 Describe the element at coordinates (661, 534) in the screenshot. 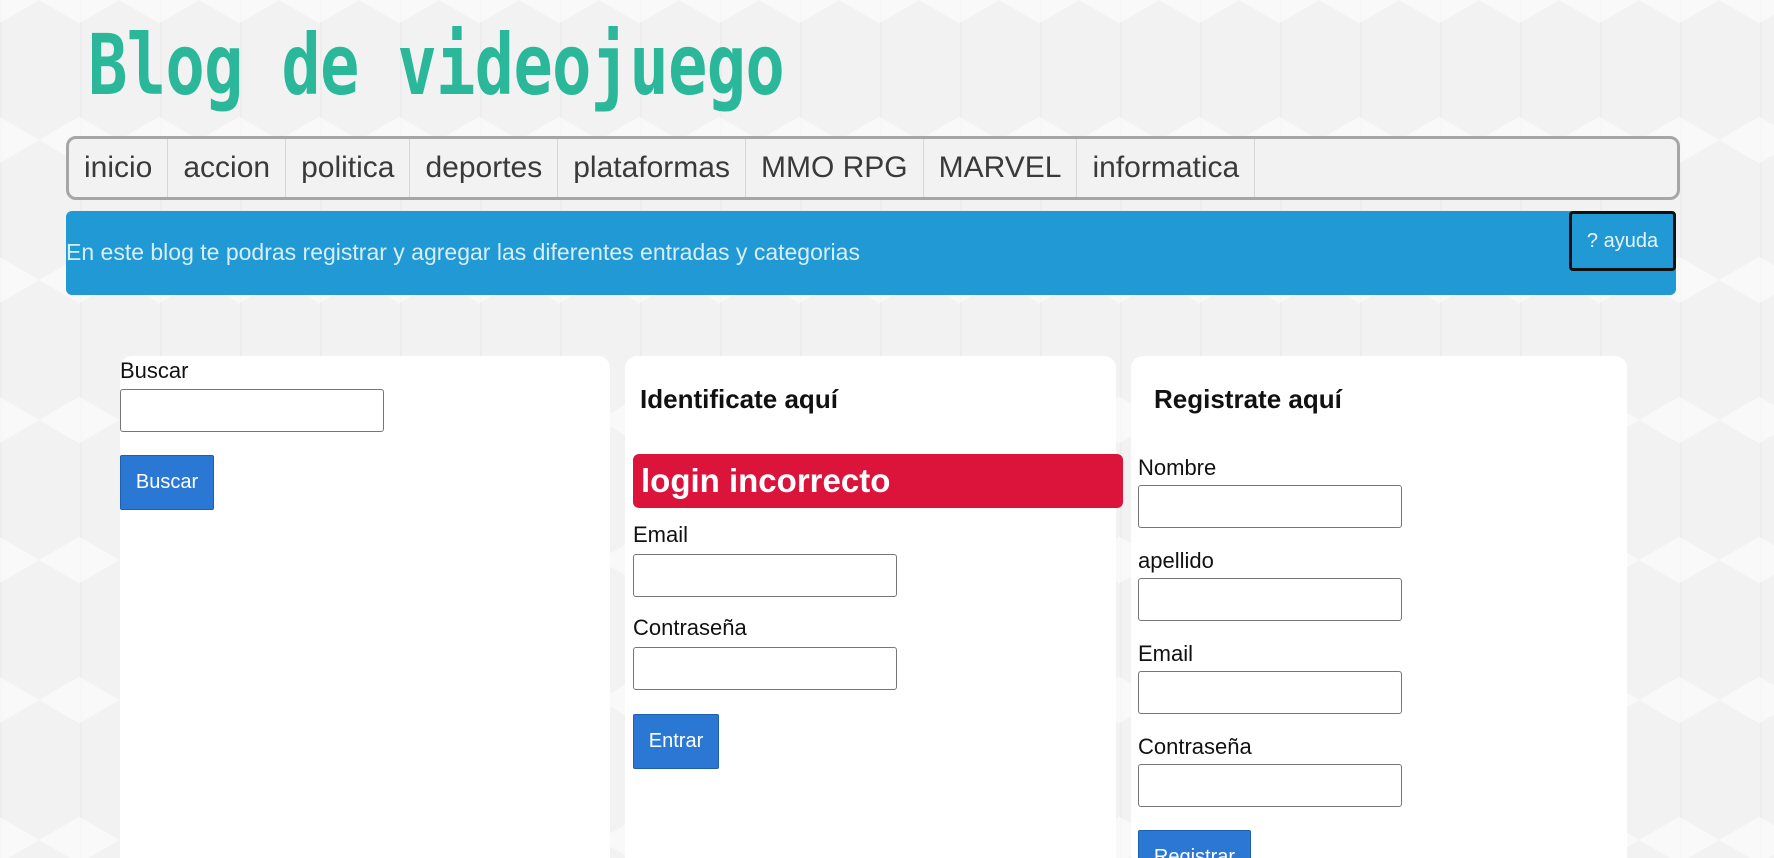

I see `login-email-label: Email` at that location.